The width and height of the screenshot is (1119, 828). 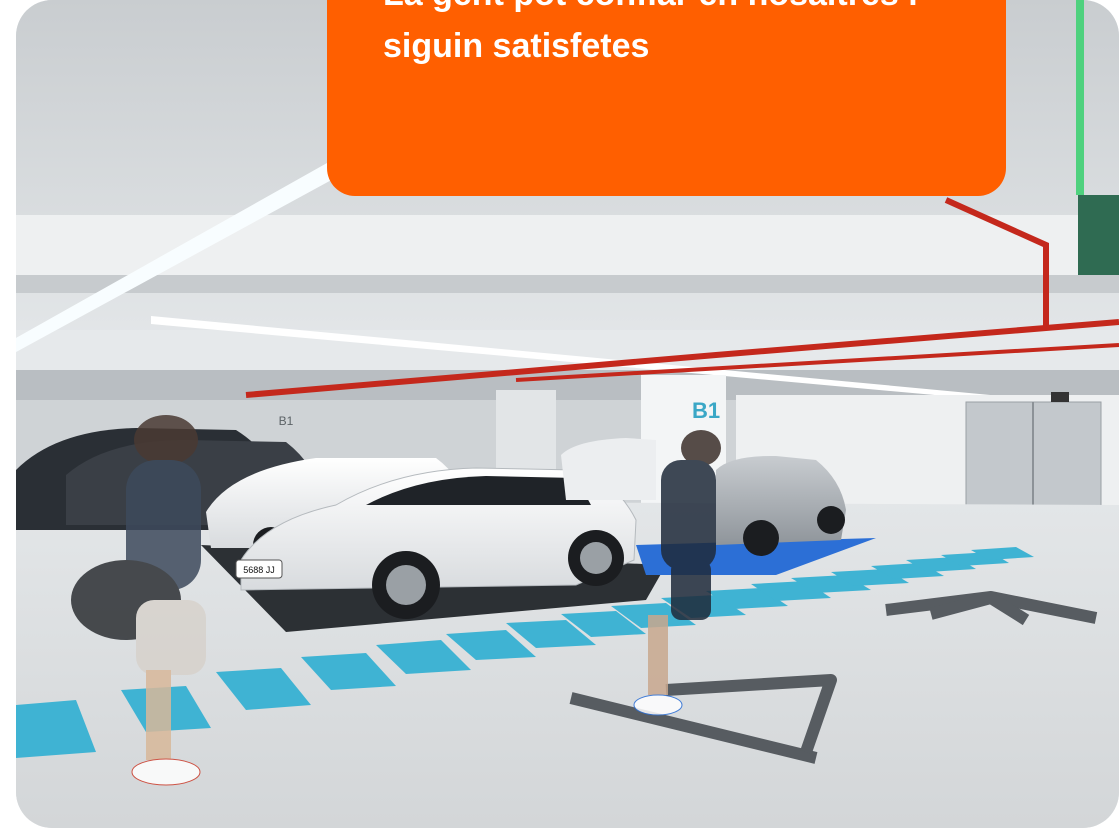 What do you see at coordinates (259, 570) in the screenshot?
I see `license-plate-center: 5688 JJ` at bounding box center [259, 570].